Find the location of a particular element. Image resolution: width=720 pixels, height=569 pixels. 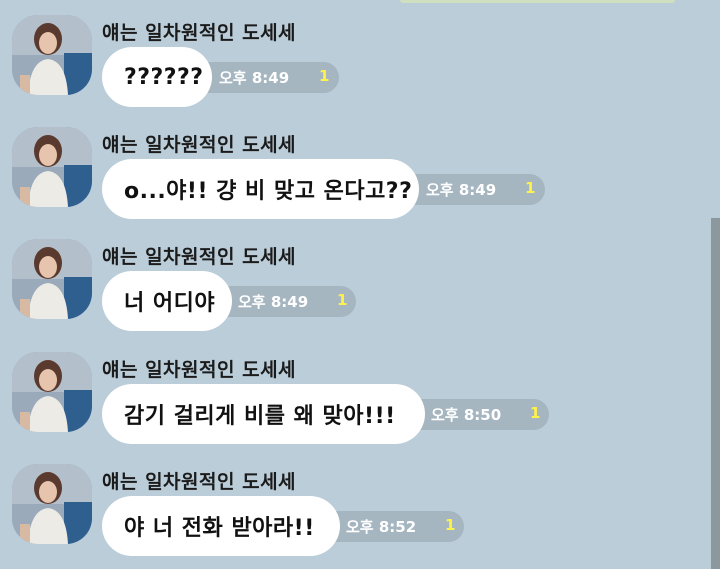

message-bubble: 너 어디야 is located at coordinates (167, 301).